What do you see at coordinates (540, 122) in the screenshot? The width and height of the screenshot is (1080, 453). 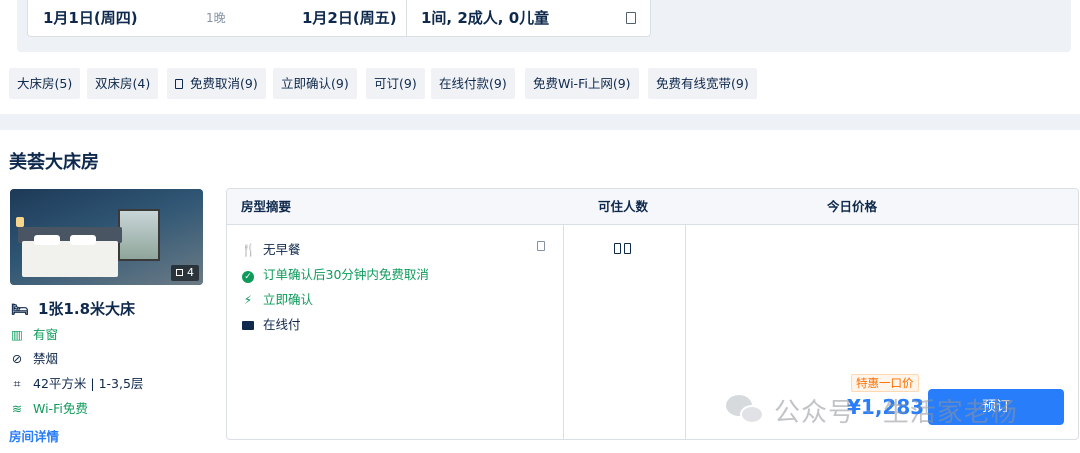 I see `section-divider` at bounding box center [540, 122].